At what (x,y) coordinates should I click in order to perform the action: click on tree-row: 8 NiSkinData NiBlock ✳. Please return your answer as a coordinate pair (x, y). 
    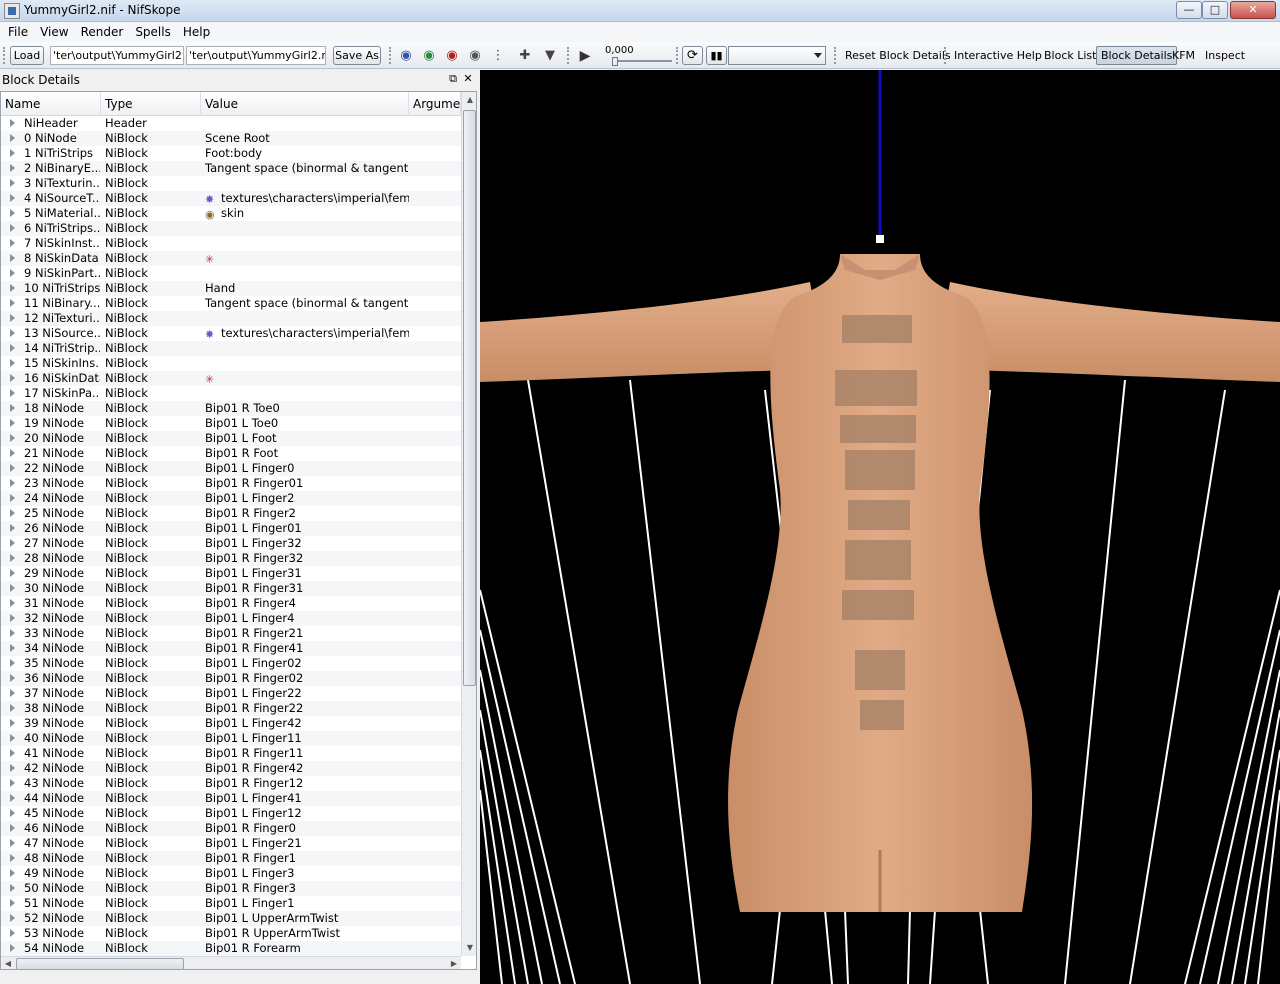
    Looking at the image, I should click on (231, 258).